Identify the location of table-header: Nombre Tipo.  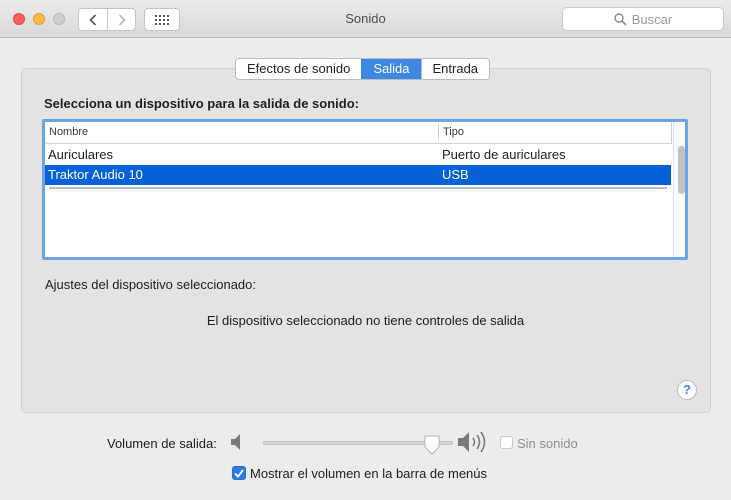
(358, 133).